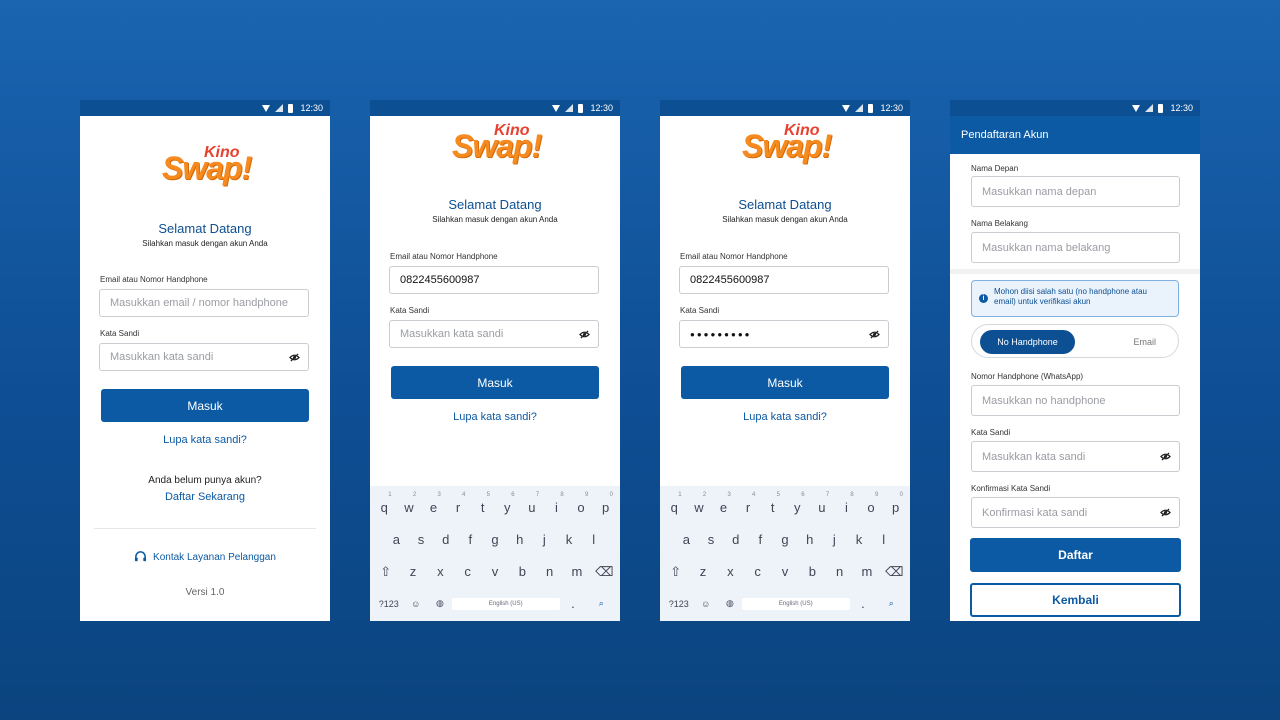 The height and width of the screenshot is (720, 1280). What do you see at coordinates (784, 334) in the screenshot?
I see `password-field: ●●●●●●●●●` at bounding box center [784, 334].